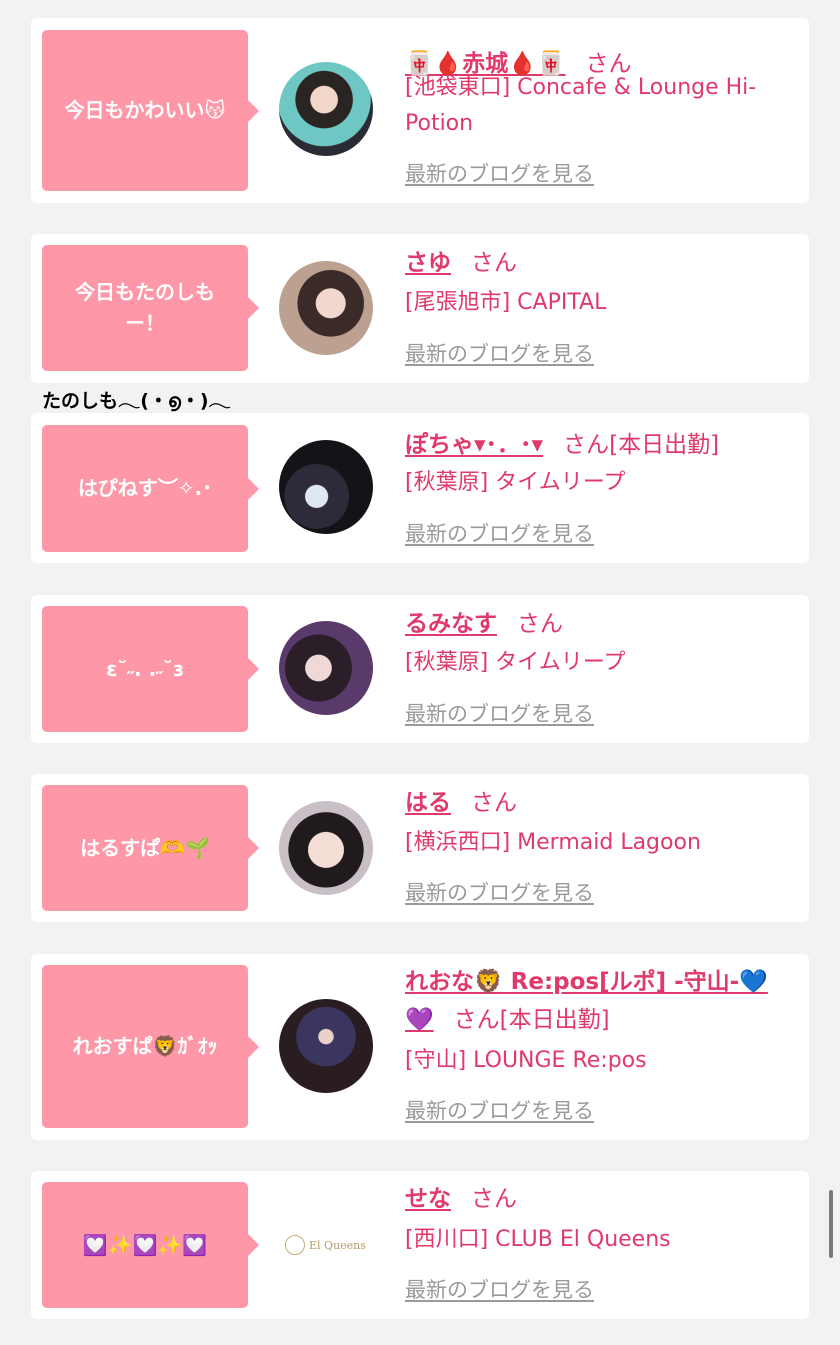 The image size is (840, 1345). I want to click on cast-name-line: ぽちゃ▾･．･▾ さん[本日出勤], so click(562, 445).